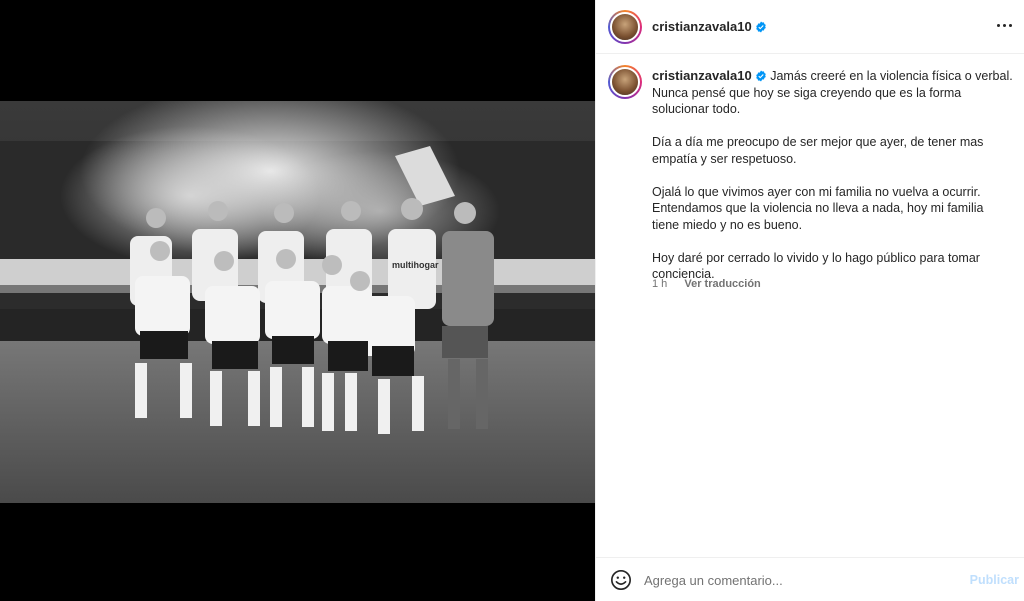 This screenshot has height=601, width=1024. I want to click on sponsor-text: multihogar, so click(415, 265).